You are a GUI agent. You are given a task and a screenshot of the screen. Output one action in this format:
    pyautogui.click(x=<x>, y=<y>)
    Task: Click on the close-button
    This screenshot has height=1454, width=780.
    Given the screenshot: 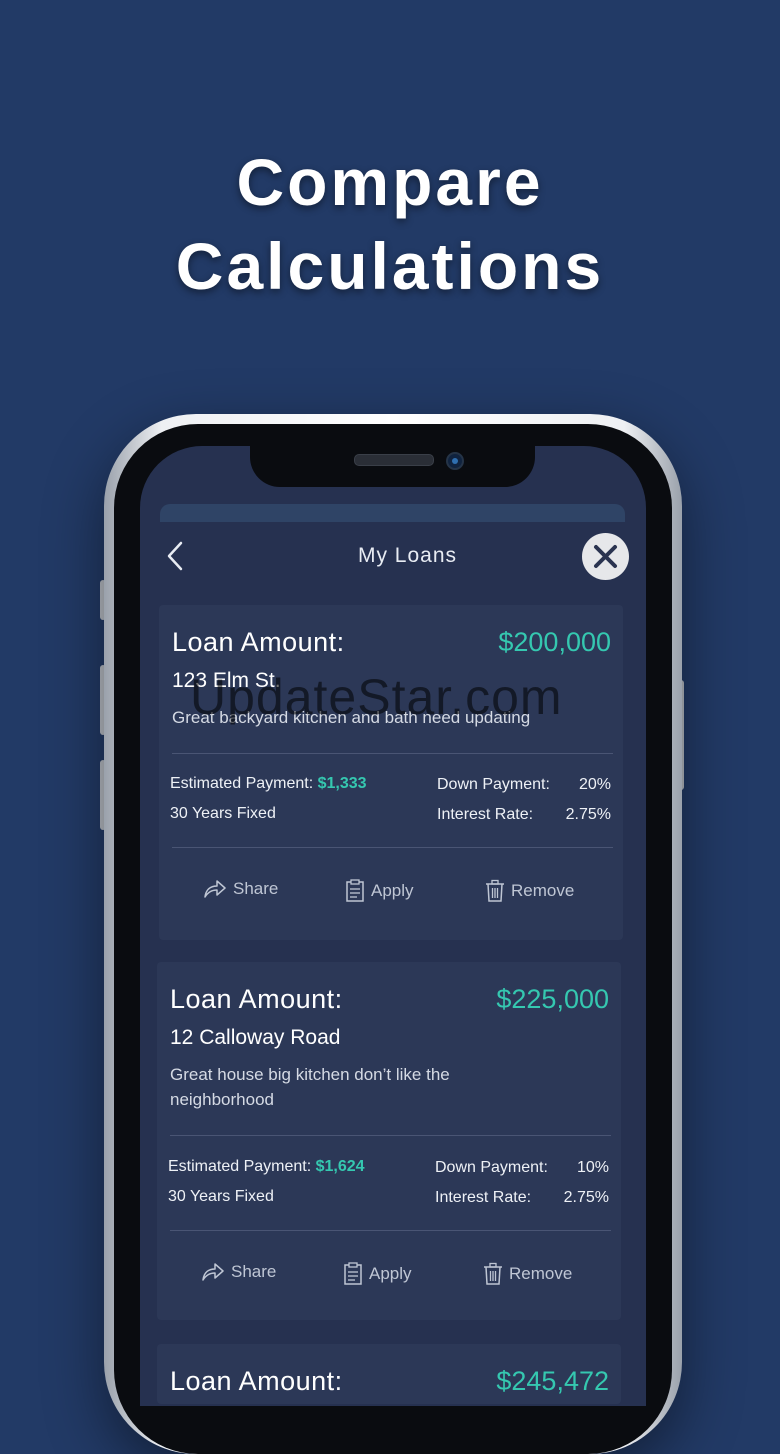 What is the action you would take?
    pyautogui.click(x=605, y=556)
    